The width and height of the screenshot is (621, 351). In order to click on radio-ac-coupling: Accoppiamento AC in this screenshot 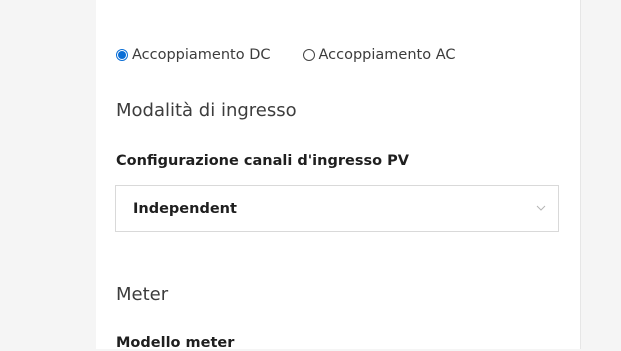, I will do `click(379, 55)`.